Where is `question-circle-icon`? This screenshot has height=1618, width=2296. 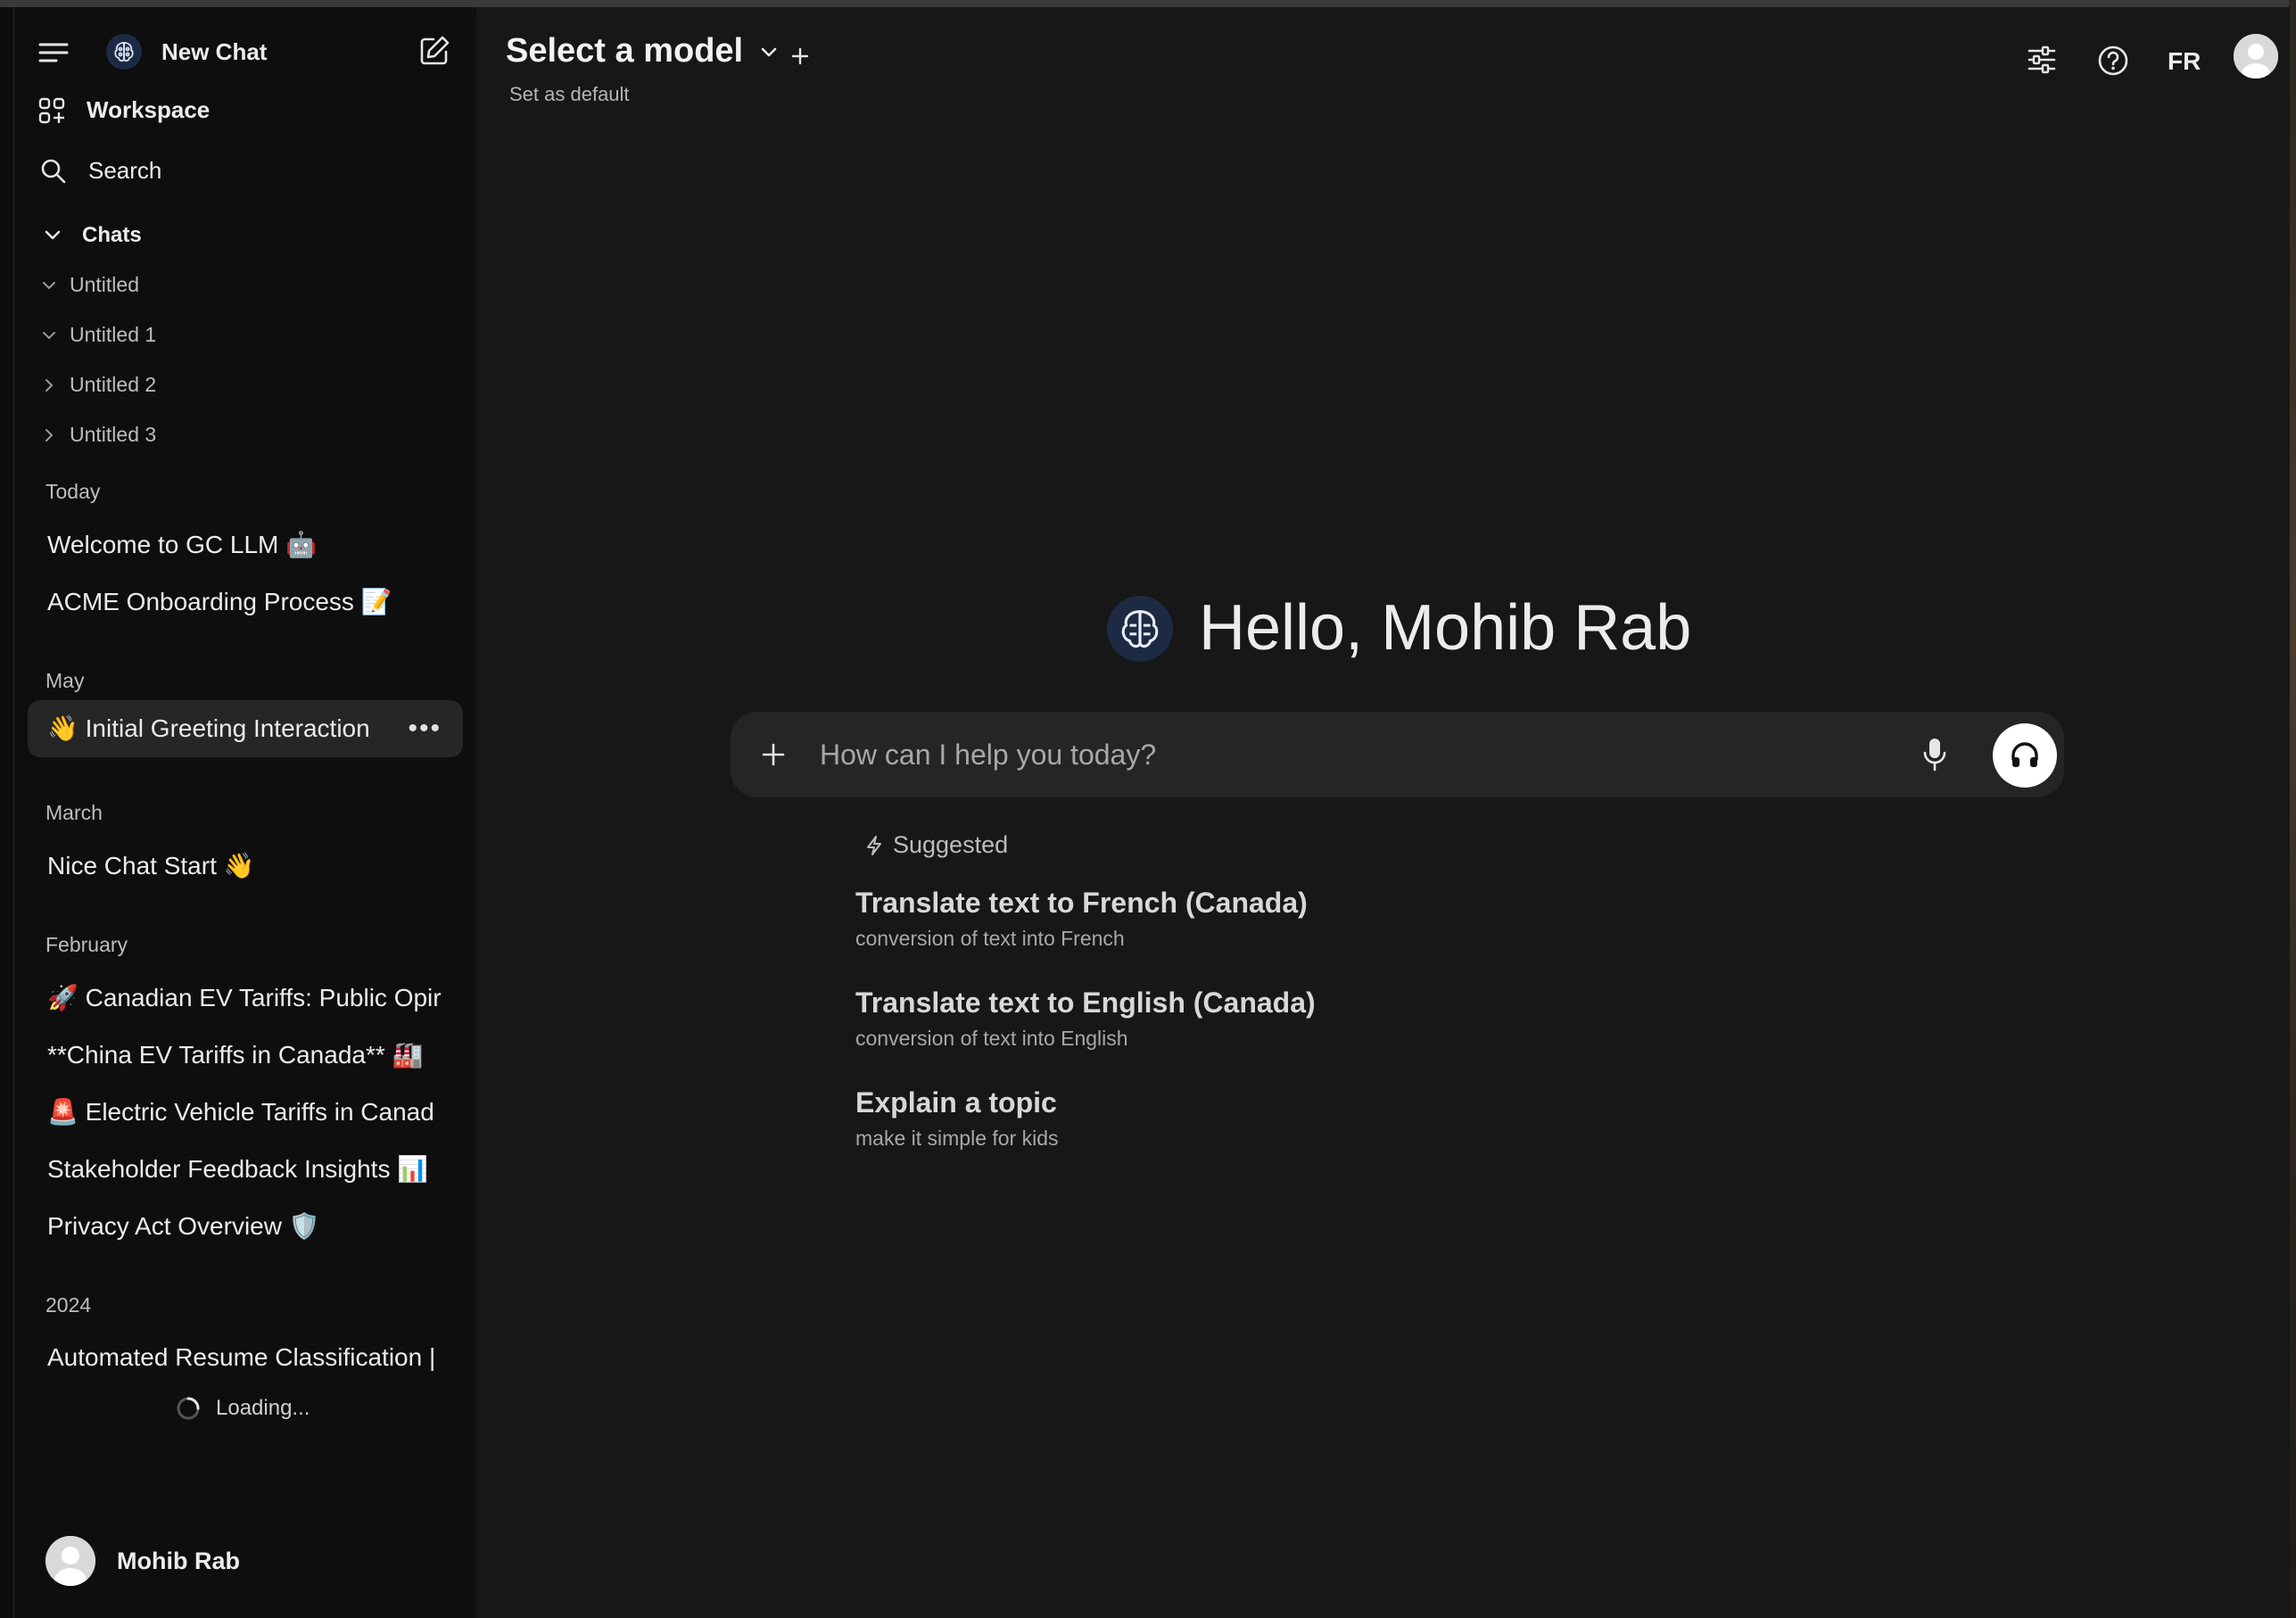 question-circle-icon is located at coordinates (2113, 61).